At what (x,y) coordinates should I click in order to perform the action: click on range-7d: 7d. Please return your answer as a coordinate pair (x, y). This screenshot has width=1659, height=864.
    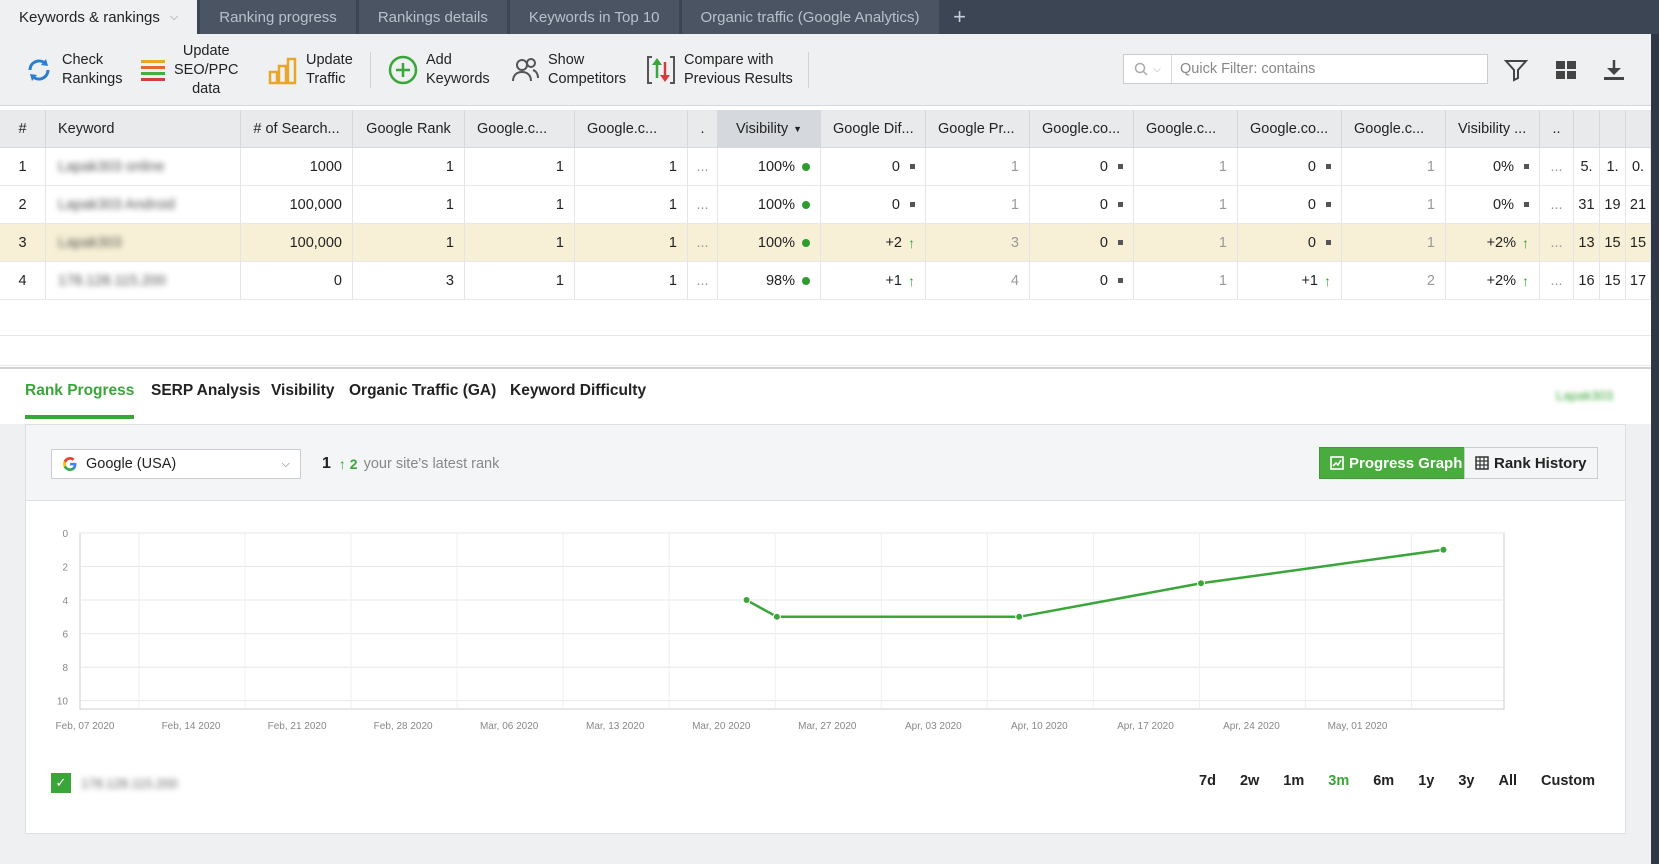
    Looking at the image, I should click on (1207, 781).